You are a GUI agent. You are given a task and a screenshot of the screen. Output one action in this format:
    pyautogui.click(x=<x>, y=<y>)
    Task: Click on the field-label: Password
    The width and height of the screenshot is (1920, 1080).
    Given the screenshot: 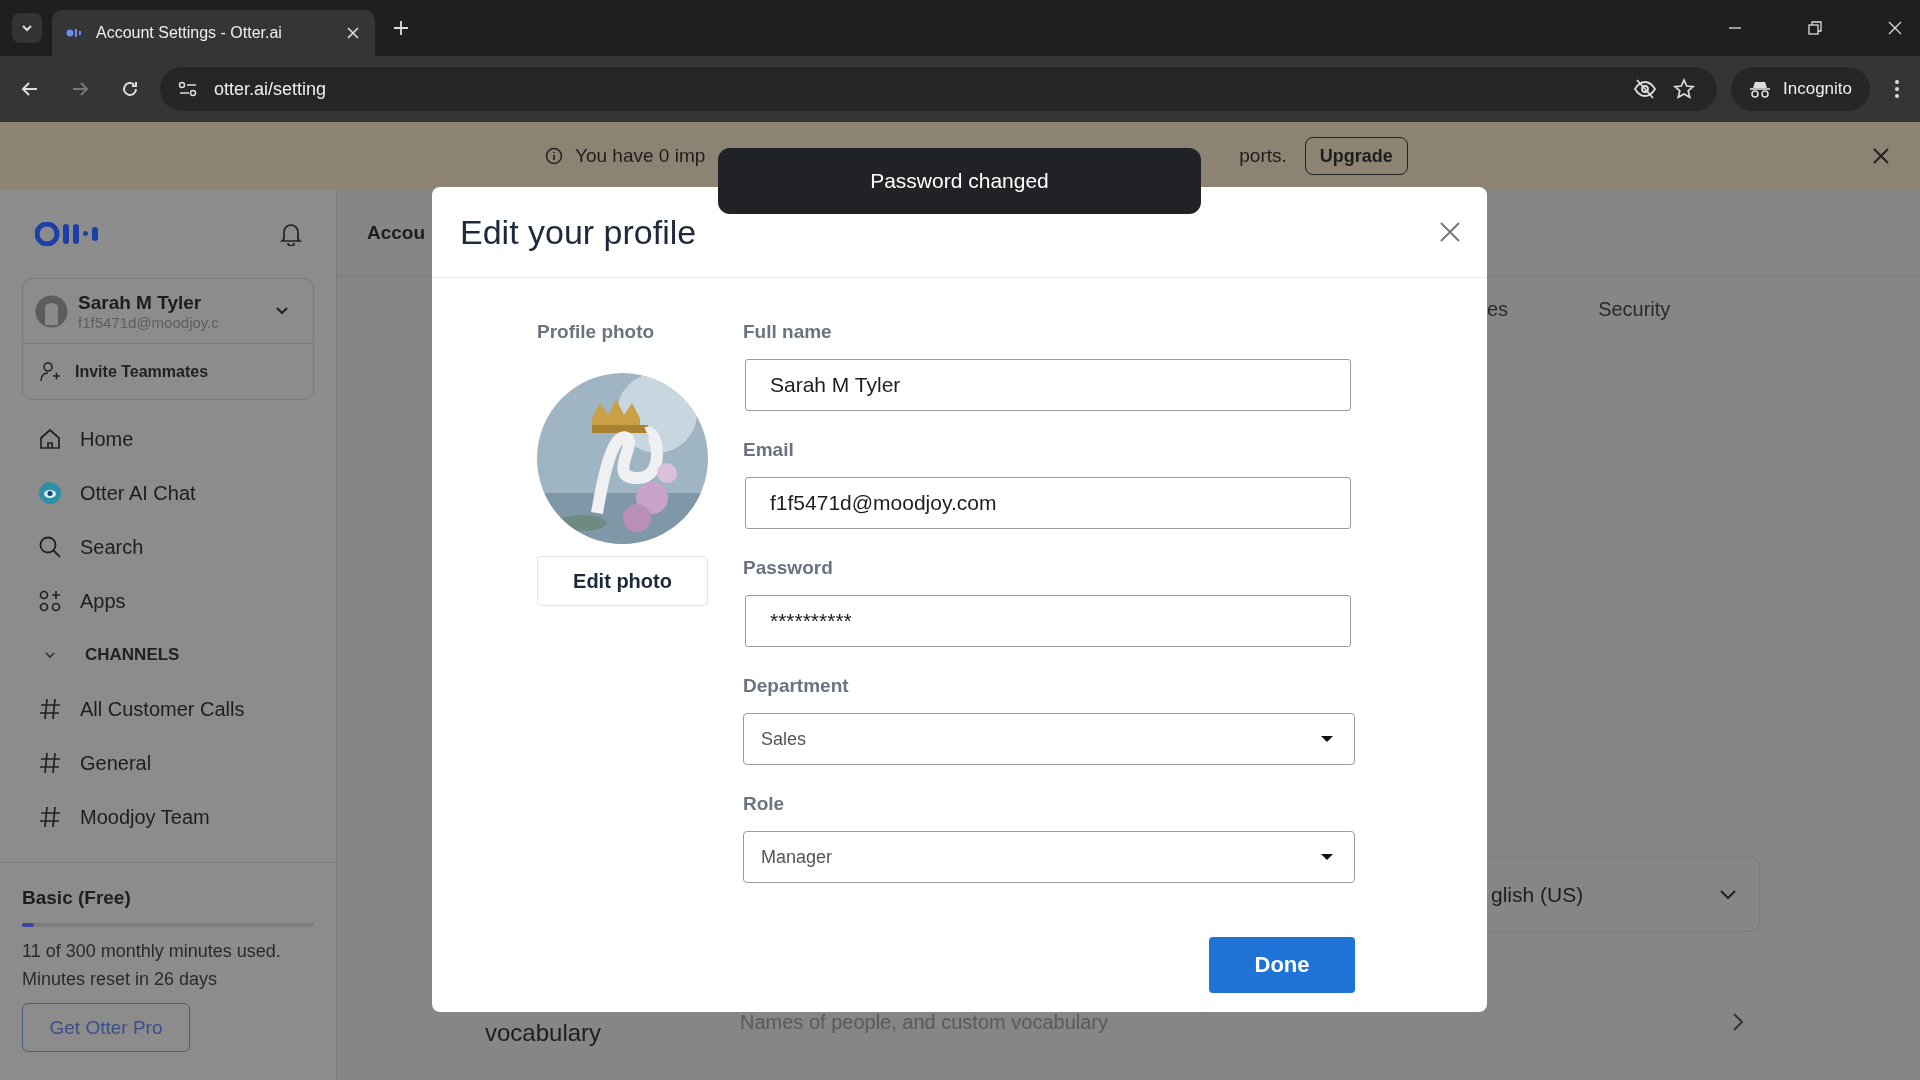 What is the action you would take?
    pyautogui.click(x=788, y=568)
    